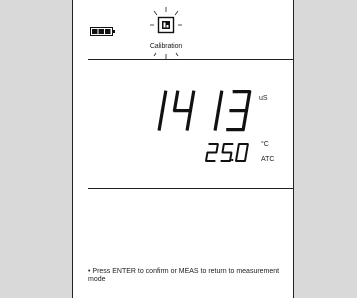 The height and width of the screenshot is (298, 357). Describe the element at coordinates (166, 46) in the screenshot. I see `mode-label: Calibration` at that location.